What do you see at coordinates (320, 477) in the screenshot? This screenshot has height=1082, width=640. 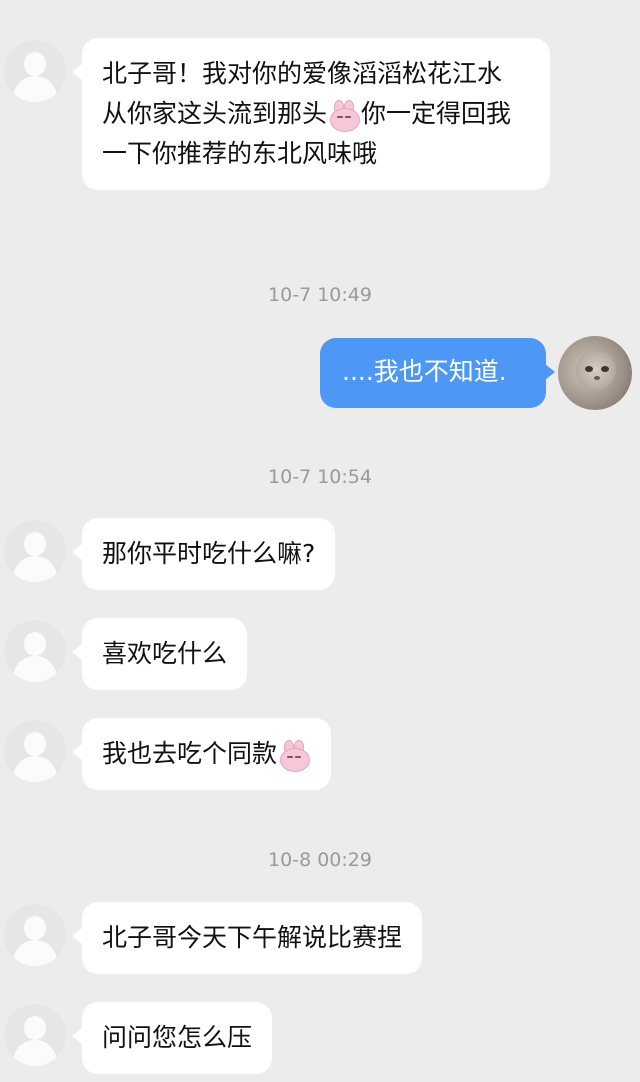 I see `timestamp: 10-7 10:54` at bounding box center [320, 477].